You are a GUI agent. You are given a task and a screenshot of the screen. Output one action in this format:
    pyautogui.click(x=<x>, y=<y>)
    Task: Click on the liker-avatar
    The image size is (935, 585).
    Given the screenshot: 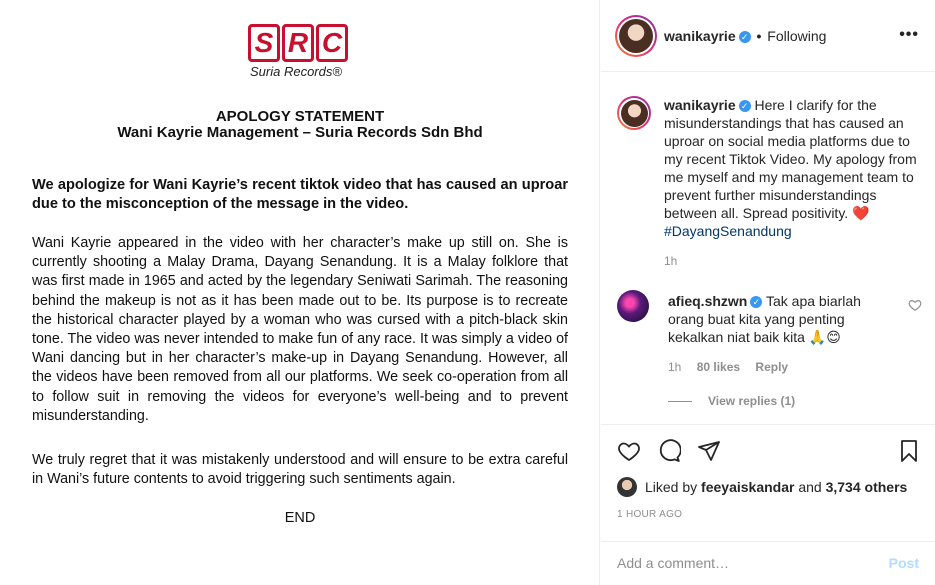 What is the action you would take?
    pyautogui.click(x=627, y=487)
    